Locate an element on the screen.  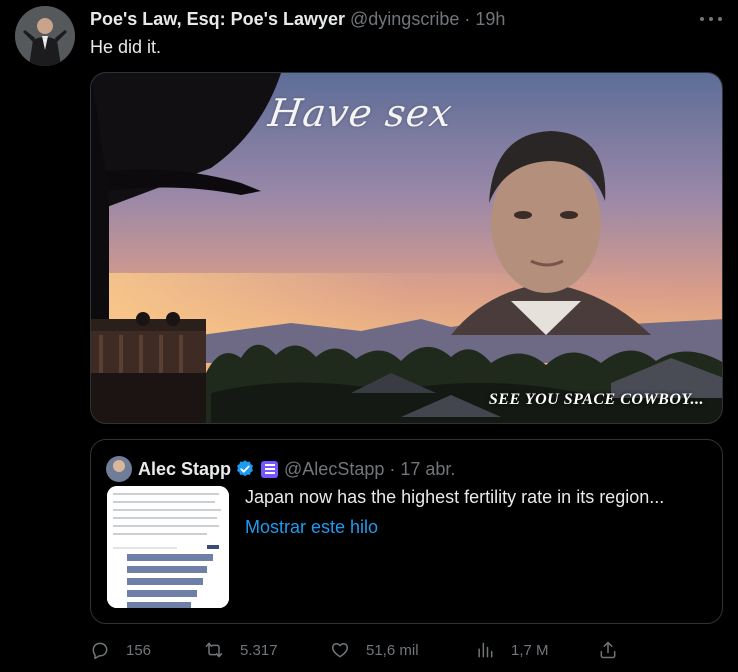
repost-count: 5.317 is located at coordinates (259, 650).